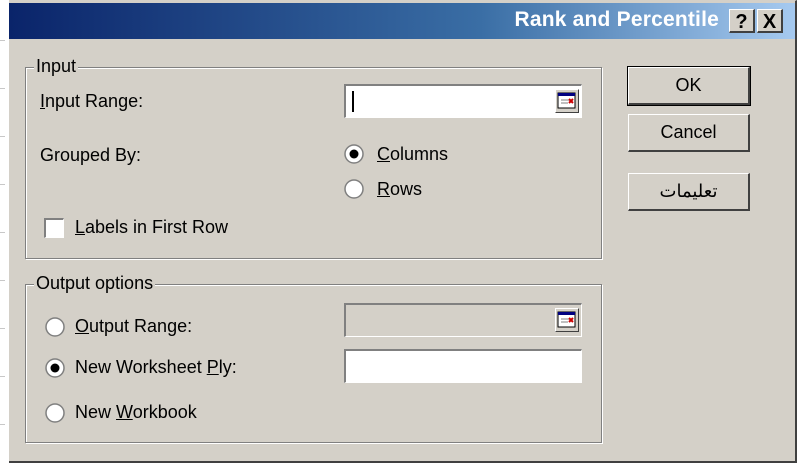  I want to click on grouped-by-label: Grouped By:, so click(91, 155).